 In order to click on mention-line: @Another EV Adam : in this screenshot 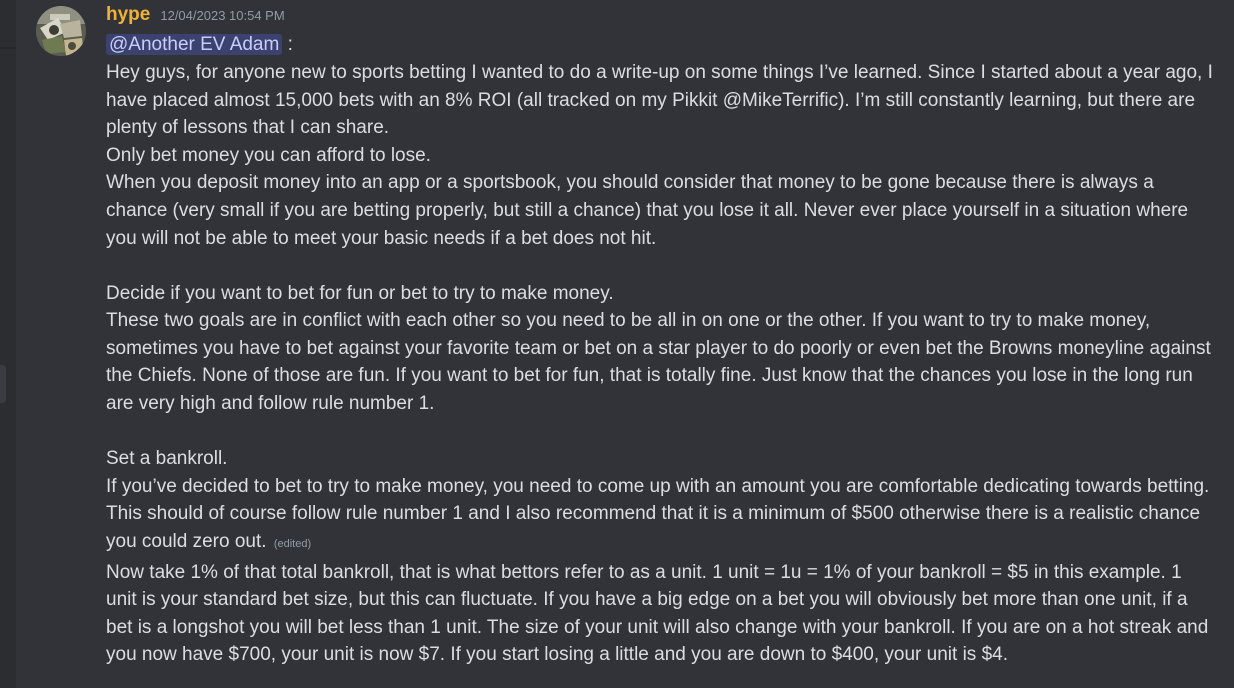, I will do `click(661, 45)`.